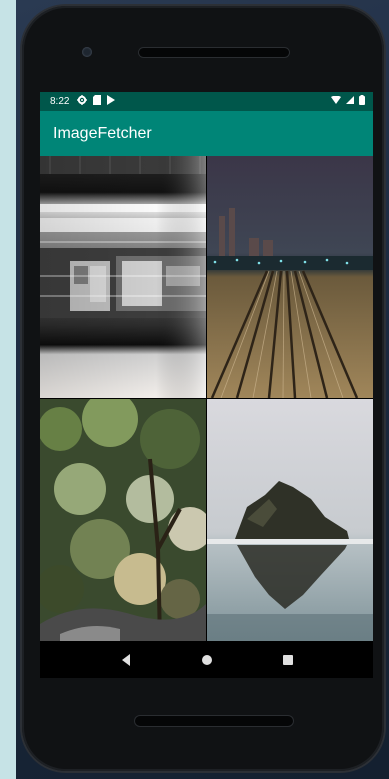 Image resolution: width=389 pixels, height=779 pixels. I want to click on image-tile-subway, so click(123, 277).